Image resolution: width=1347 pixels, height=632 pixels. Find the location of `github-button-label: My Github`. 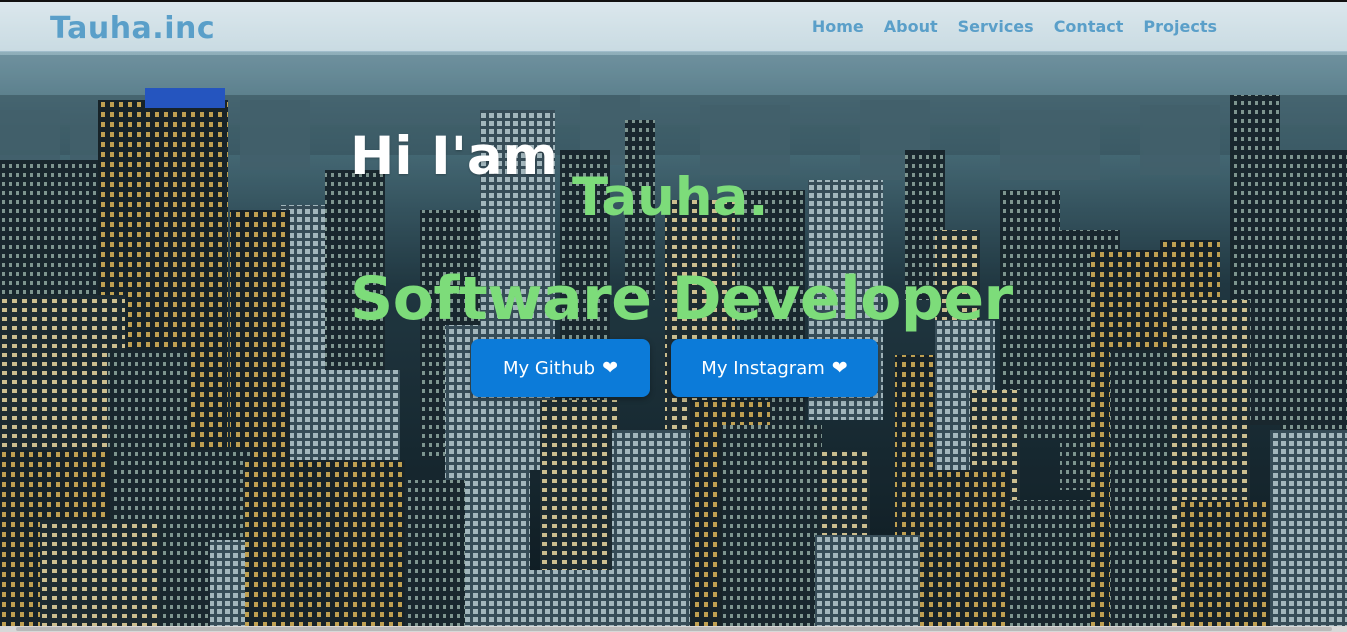

github-button-label: My Github is located at coordinates (549, 368).